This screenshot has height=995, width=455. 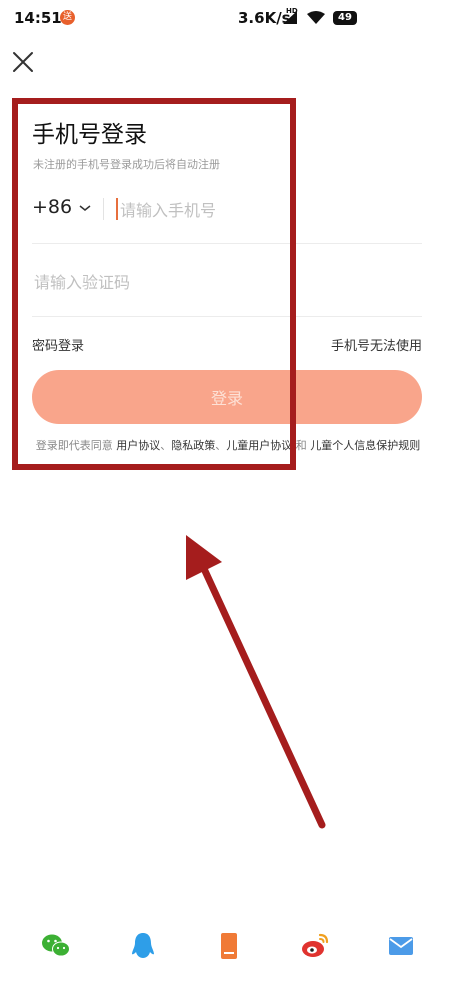 I want to click on weibo-icon, so click(x=315, y=946).